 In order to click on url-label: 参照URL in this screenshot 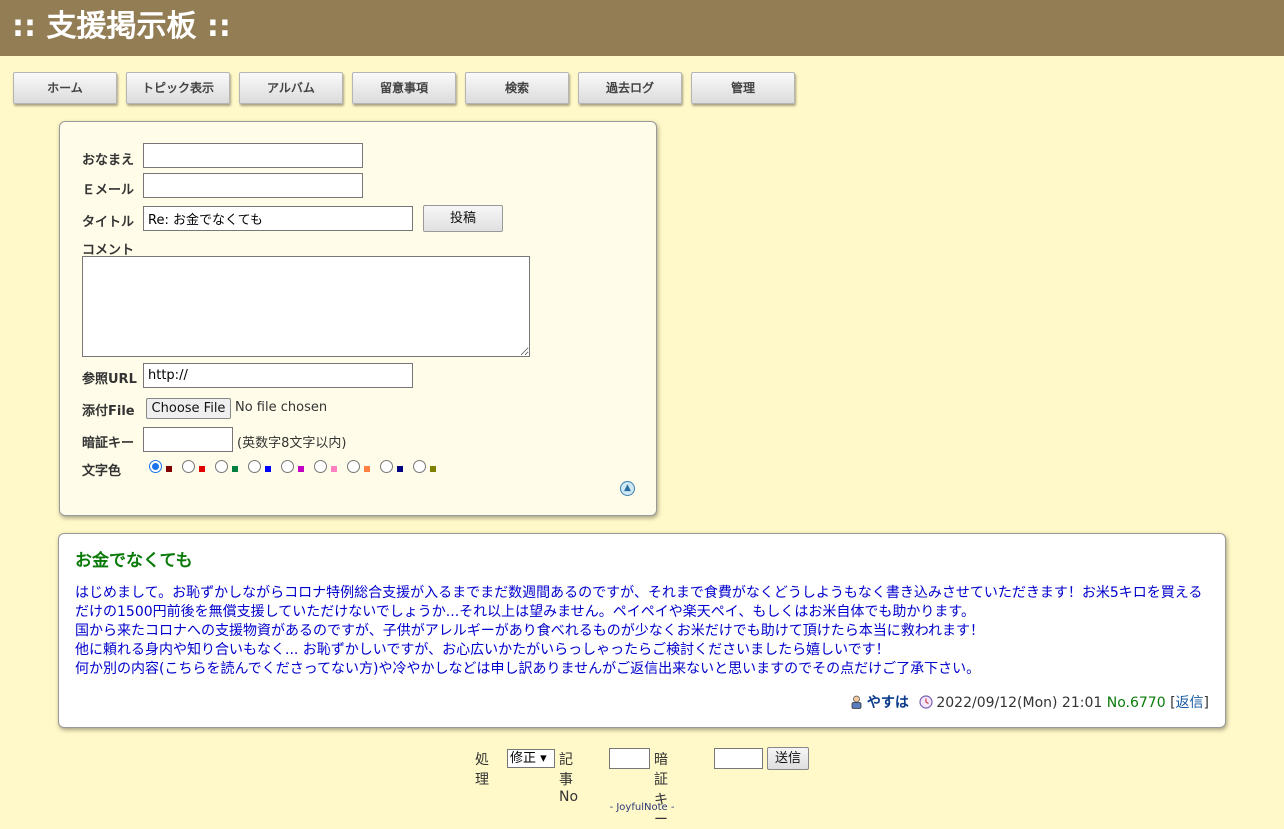, I will do `click(109, 379)`.